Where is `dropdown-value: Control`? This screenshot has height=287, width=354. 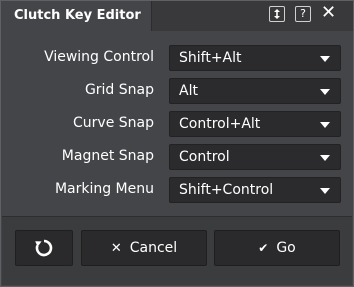 dropdown-value: Control is located at coordinates (204, 157).